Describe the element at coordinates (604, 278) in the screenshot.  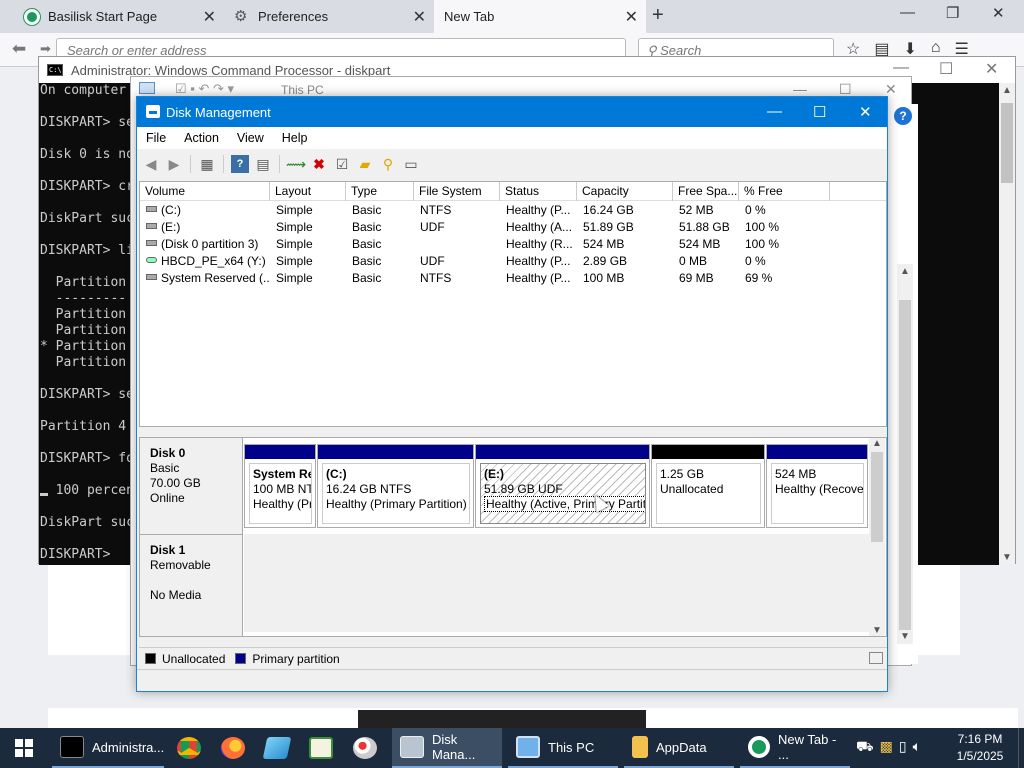
I see `cell-capacity: 100 MB` at that location.